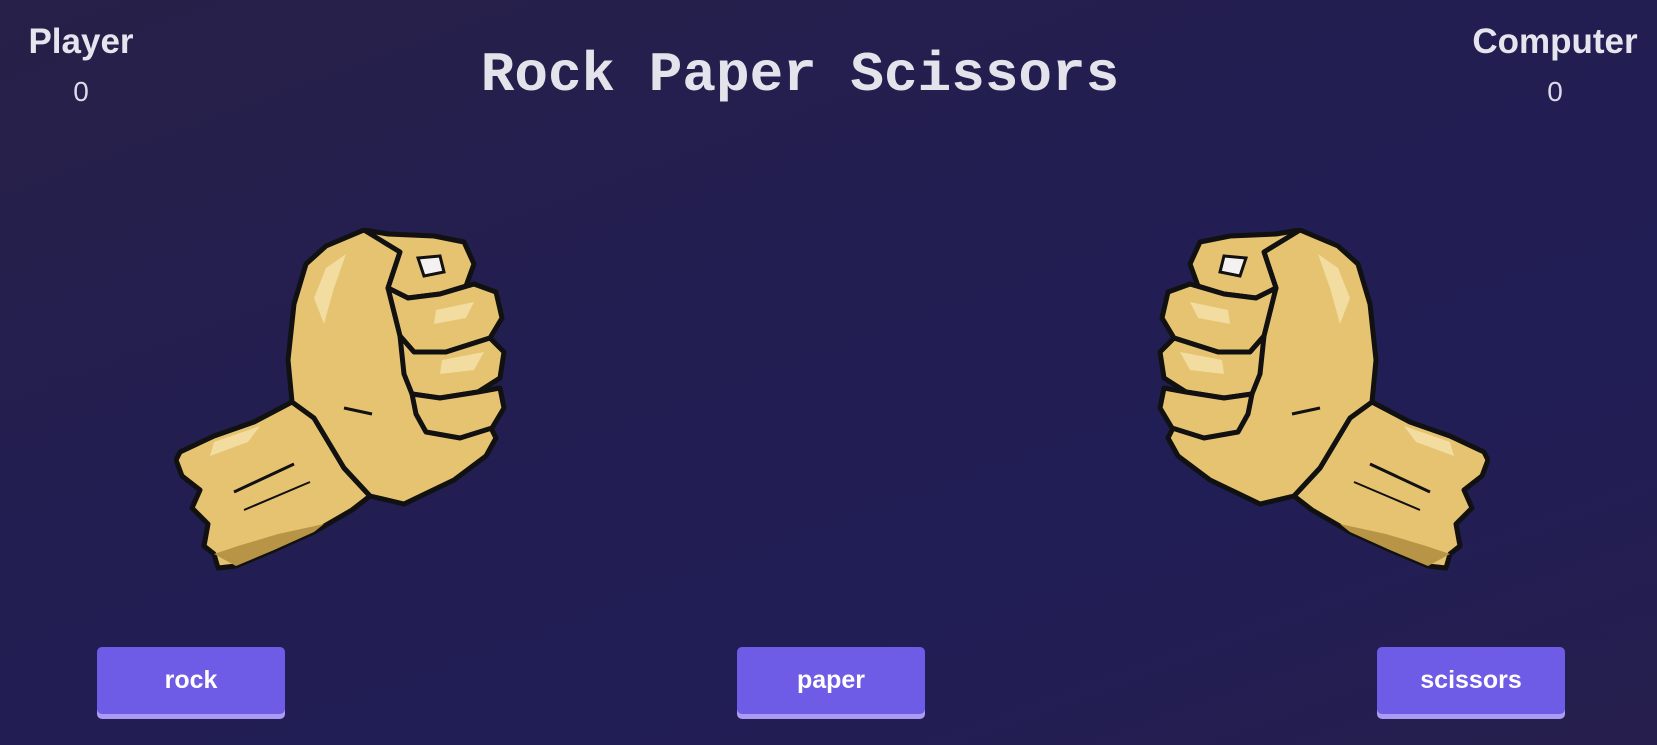  Describe the element at coordinates (831, 680) in the screenshot. I see `paper-button: paper` at that location.